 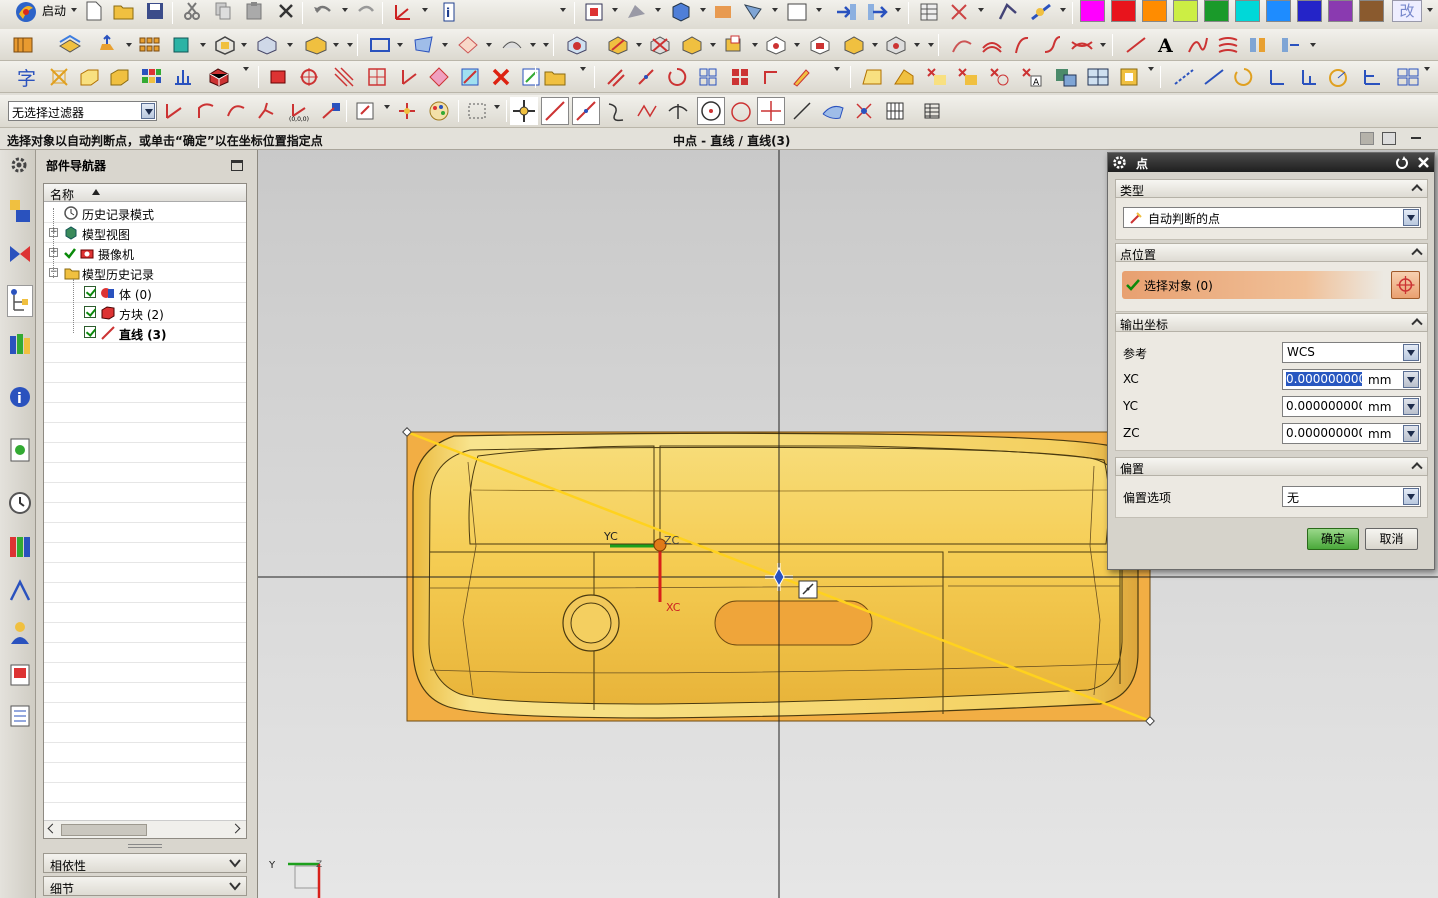 I want to click on open-part-icon, so click(x=555, y=77).